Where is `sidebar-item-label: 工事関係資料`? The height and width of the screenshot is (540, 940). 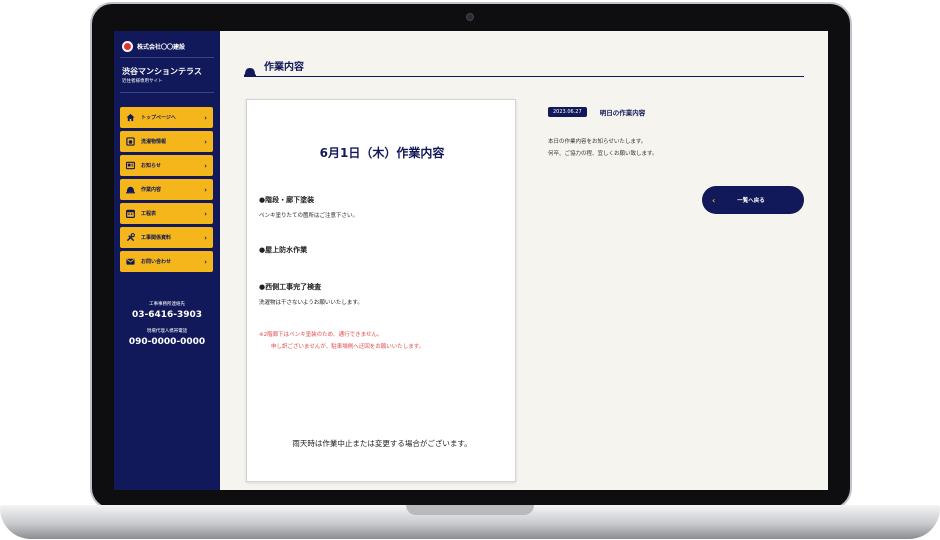 sidebar-item-label: 工事関係資料 is located at coordinates (156, 238).